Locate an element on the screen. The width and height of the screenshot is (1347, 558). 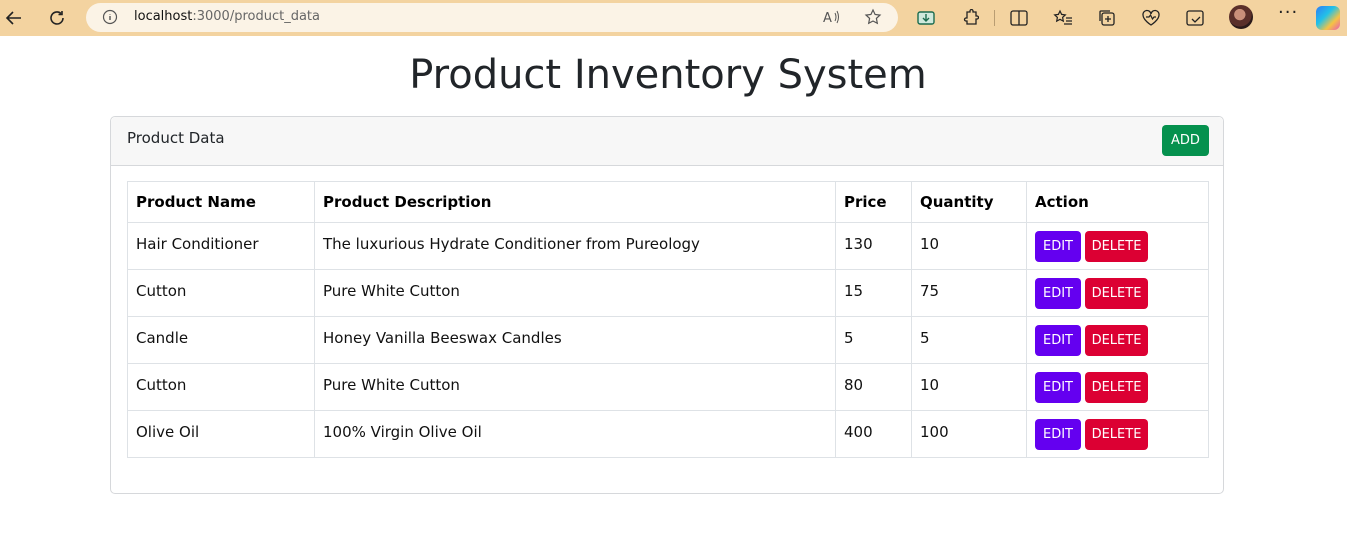
profile-avatar is located at coordinates (1241, 17).